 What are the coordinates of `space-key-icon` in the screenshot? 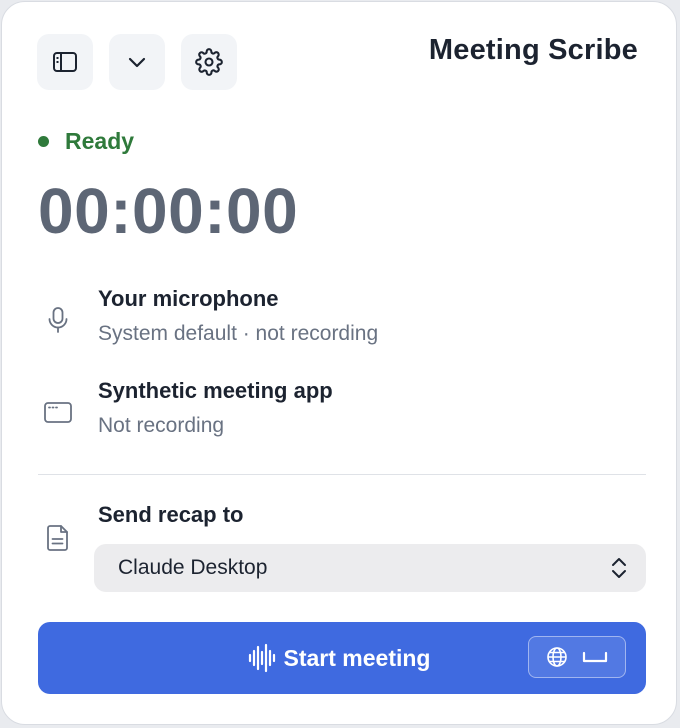 It's located at (594, 657).